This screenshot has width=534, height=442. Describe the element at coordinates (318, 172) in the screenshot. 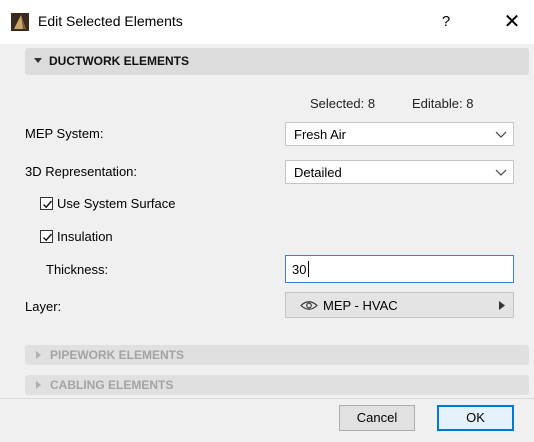

I see `representation-value: Detailed` at that location.